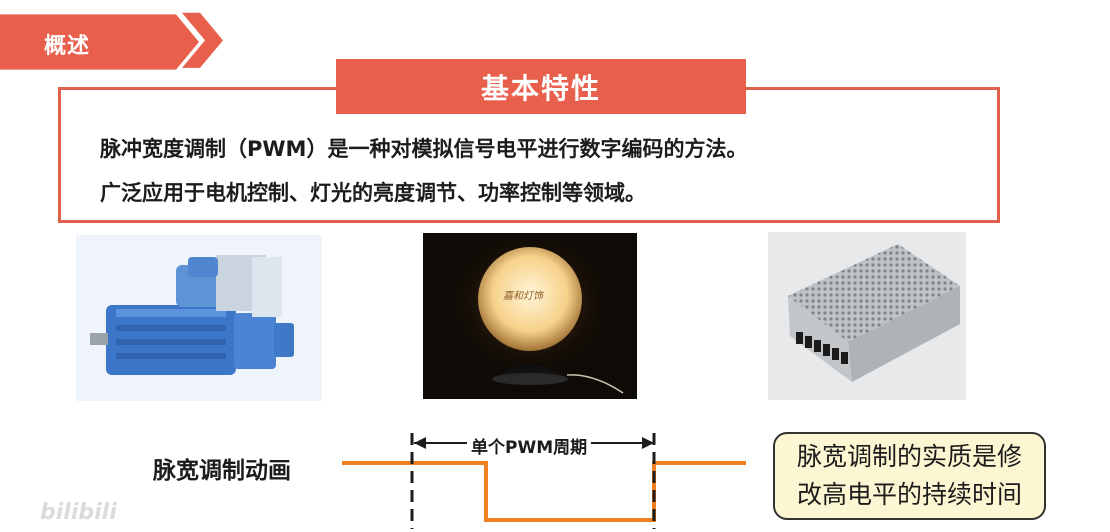 The height and width of the screenshot is (532, 1110). What do you see at coordinates (111, 41) in the screenshot?
I see `section-arrow-banner` at bounding box center [111, 41].